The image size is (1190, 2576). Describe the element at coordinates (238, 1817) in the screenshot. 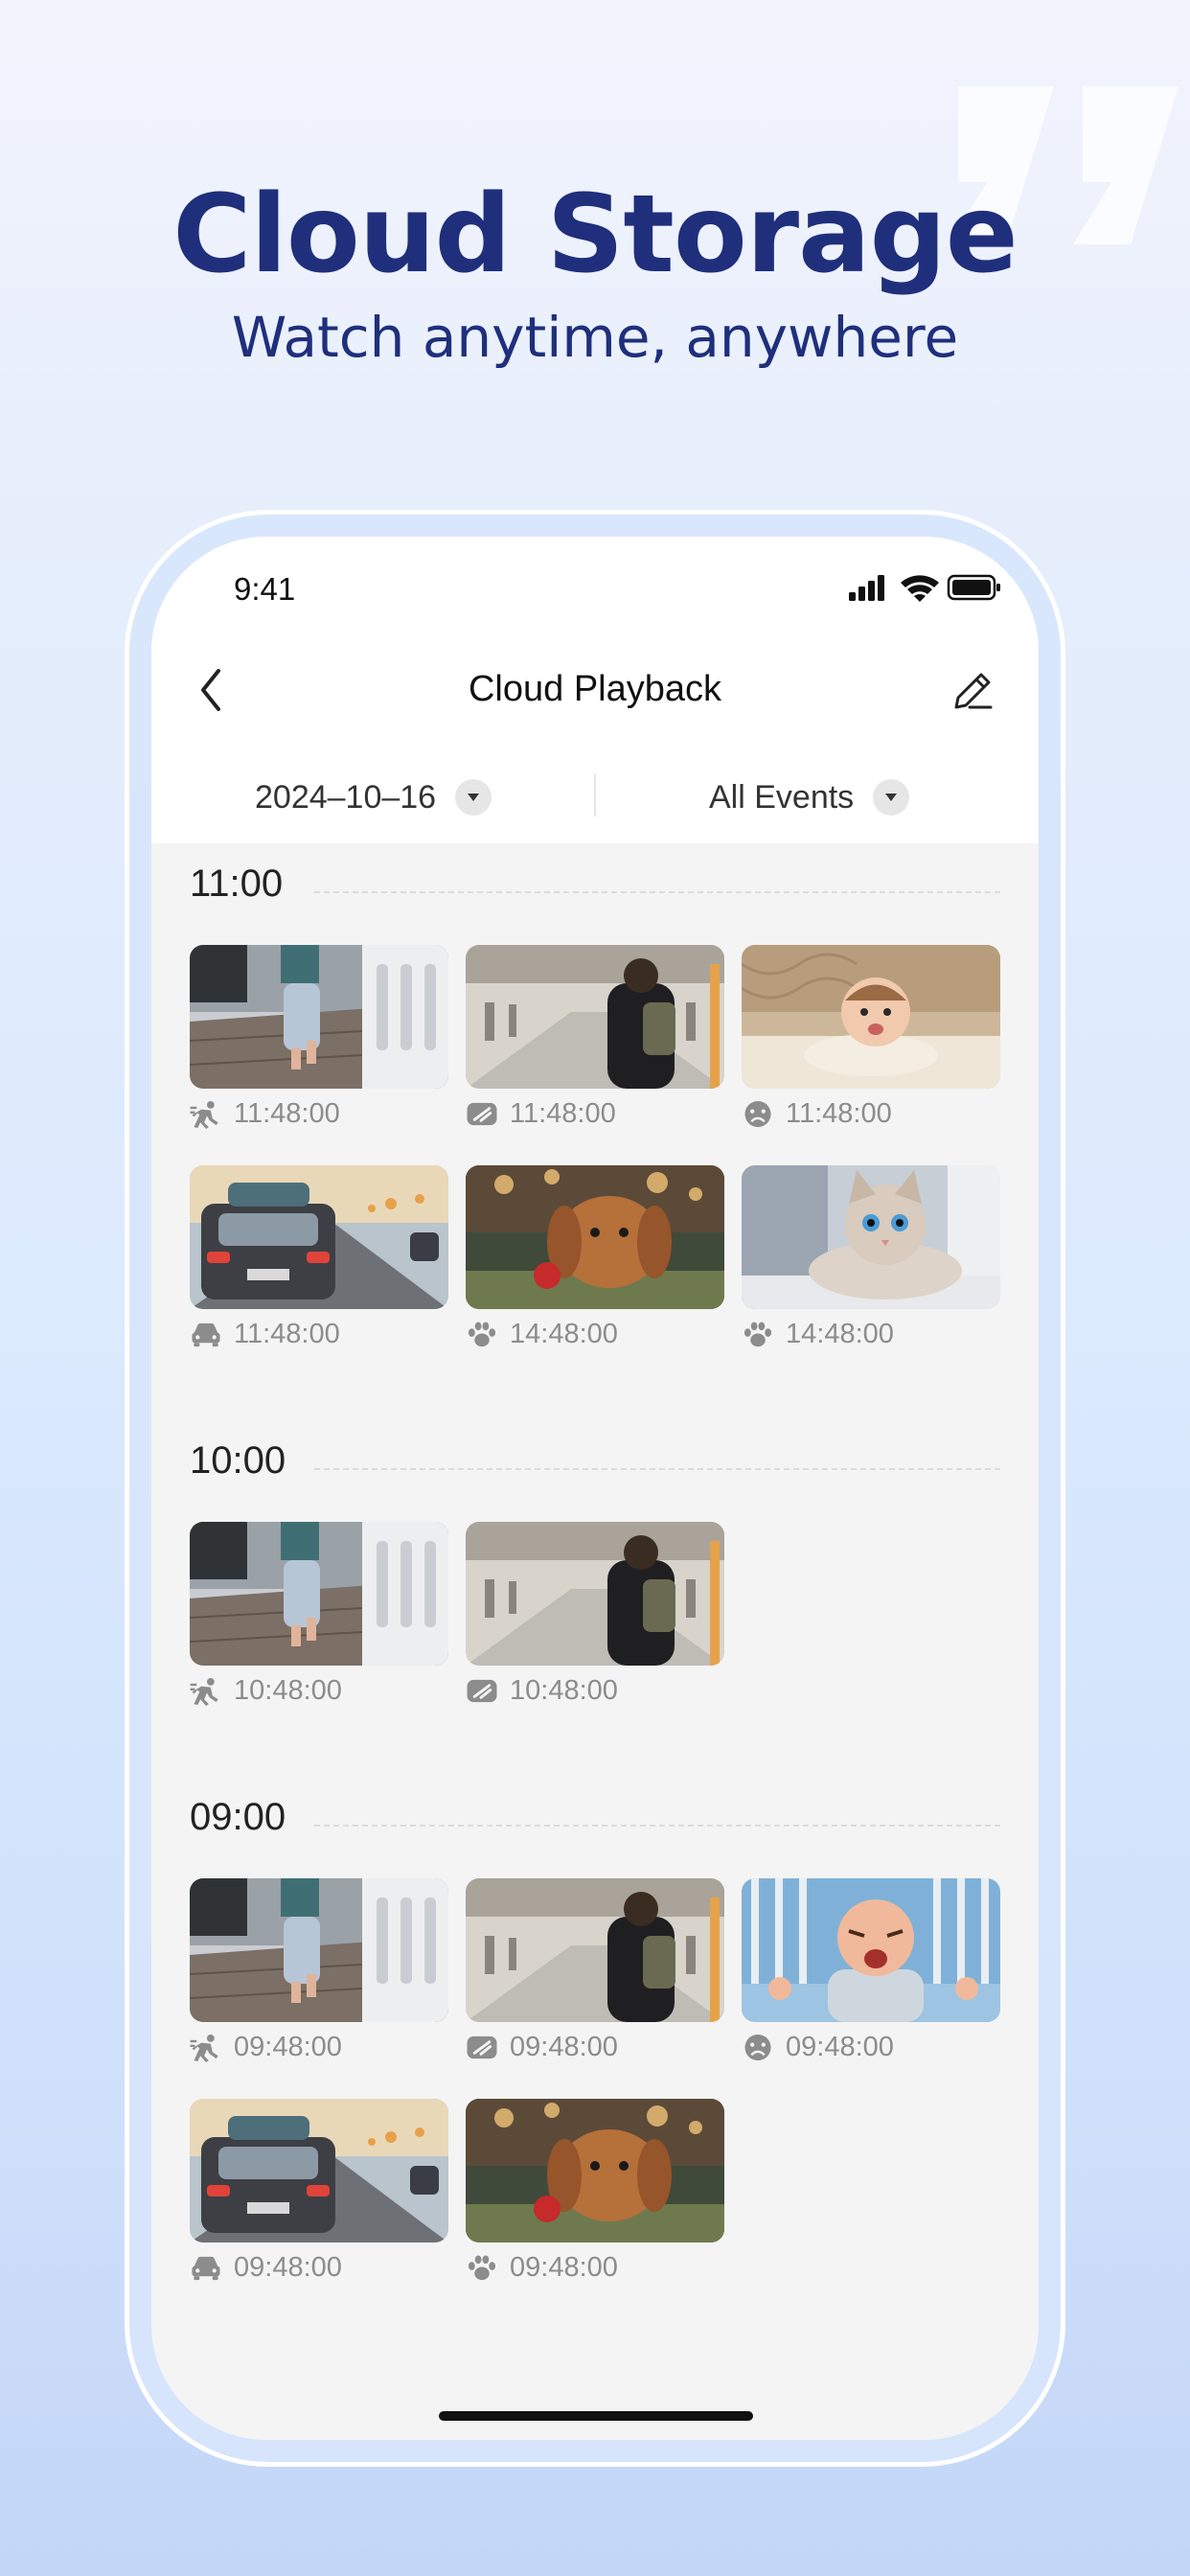

I see `section-hour-title: 09:00` at that location.